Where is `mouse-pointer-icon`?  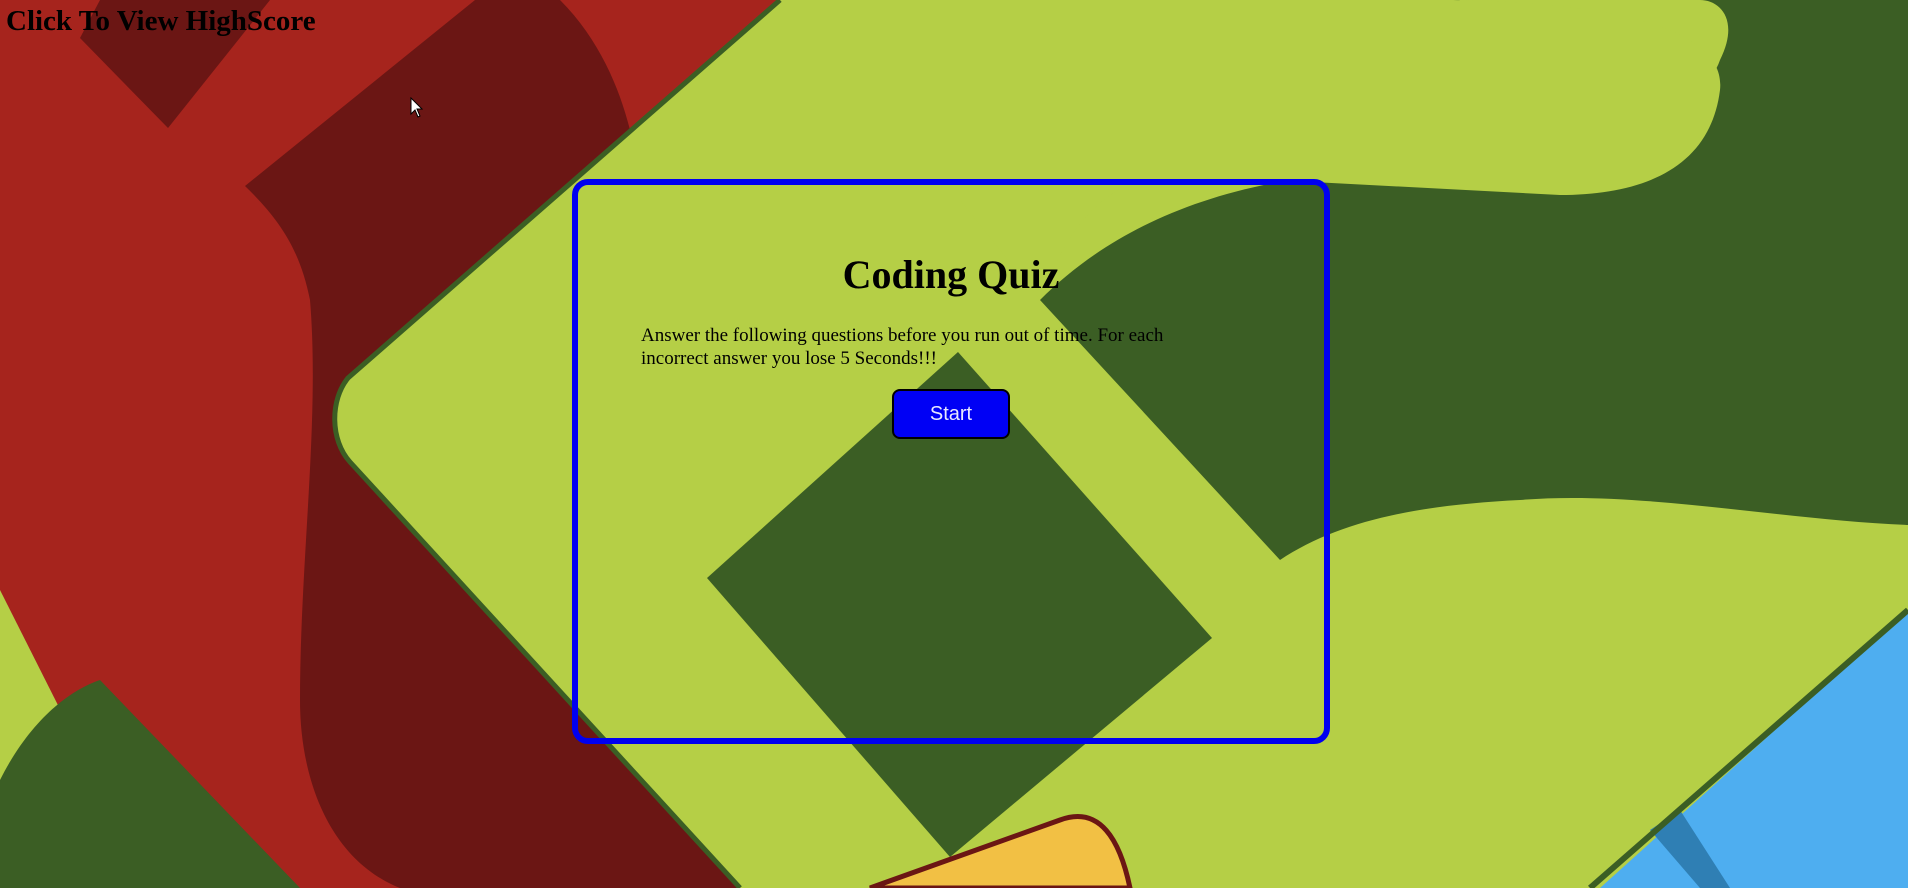 mouse-pointer-icon is located at coordinates (417, 107).